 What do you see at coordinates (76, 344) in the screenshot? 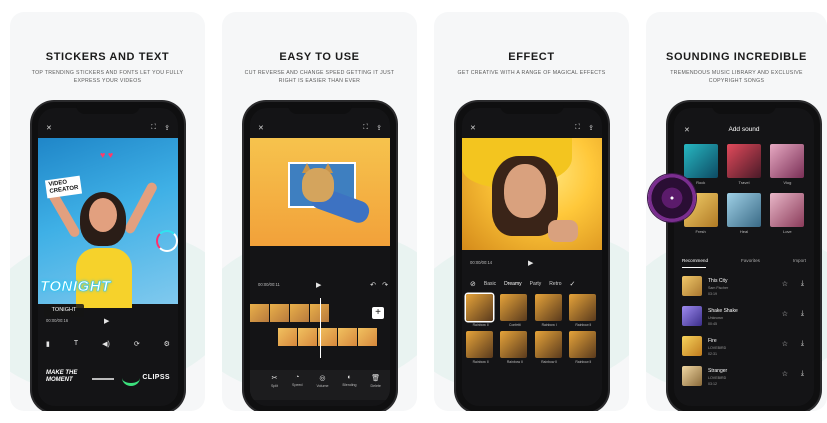
I see `text-icon: T` at bounding box center [76, 344].